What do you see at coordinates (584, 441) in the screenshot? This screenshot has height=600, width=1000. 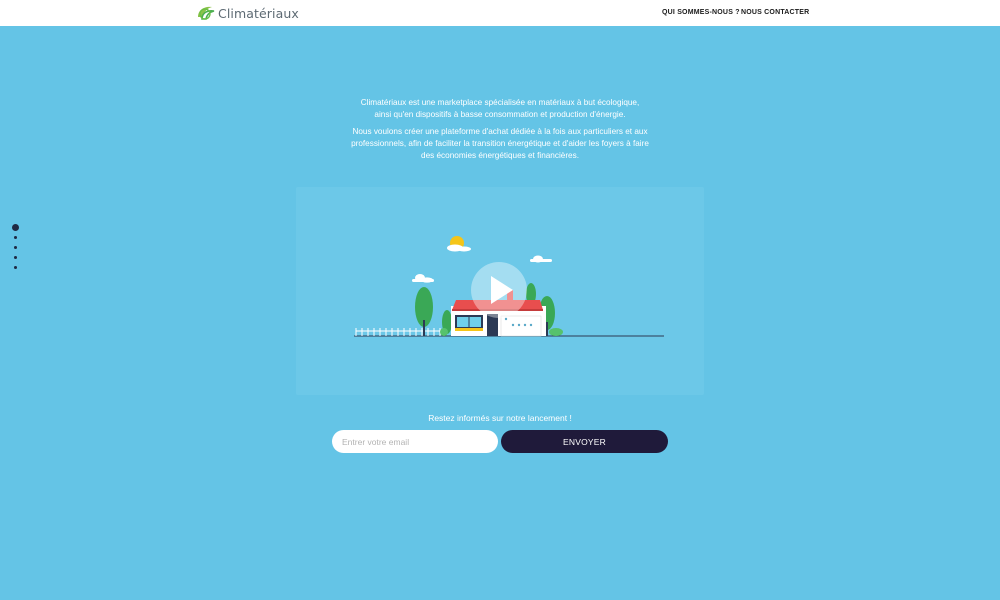 I see `envoyer-button: ENVOYER` at bounding box center [584, 441].